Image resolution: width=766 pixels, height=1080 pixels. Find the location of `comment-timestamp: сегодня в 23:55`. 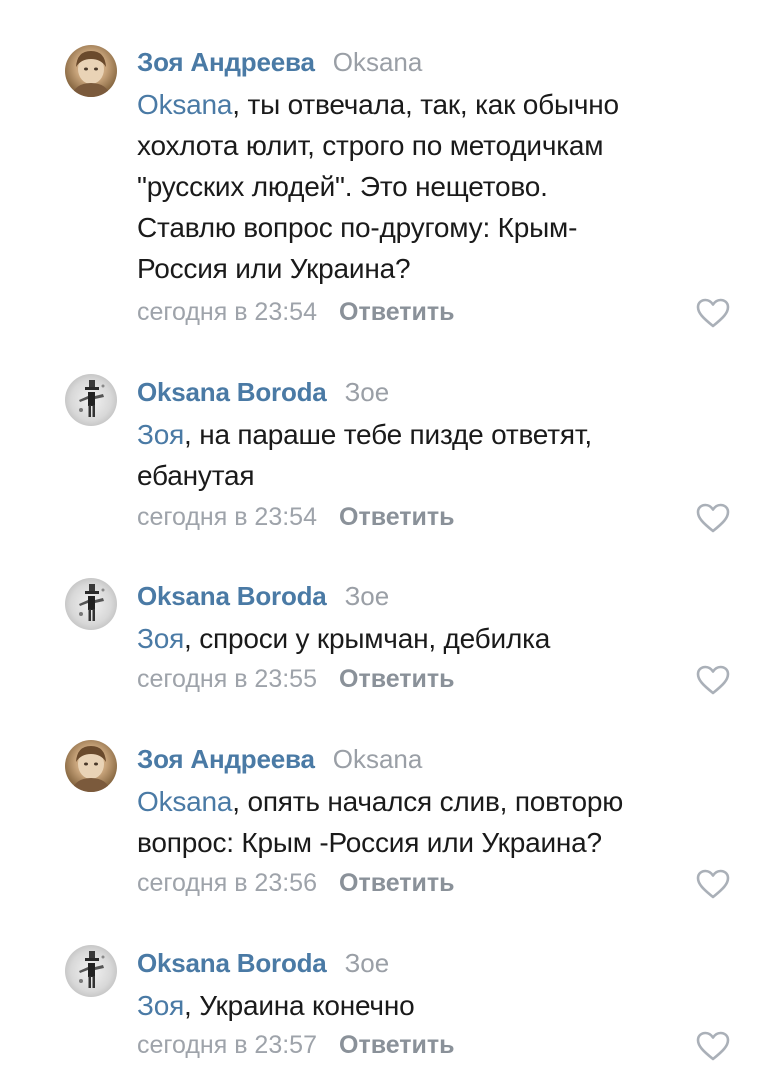

comment-timestamp: сегодня в 23:55 is located at coordinates (227, 679).